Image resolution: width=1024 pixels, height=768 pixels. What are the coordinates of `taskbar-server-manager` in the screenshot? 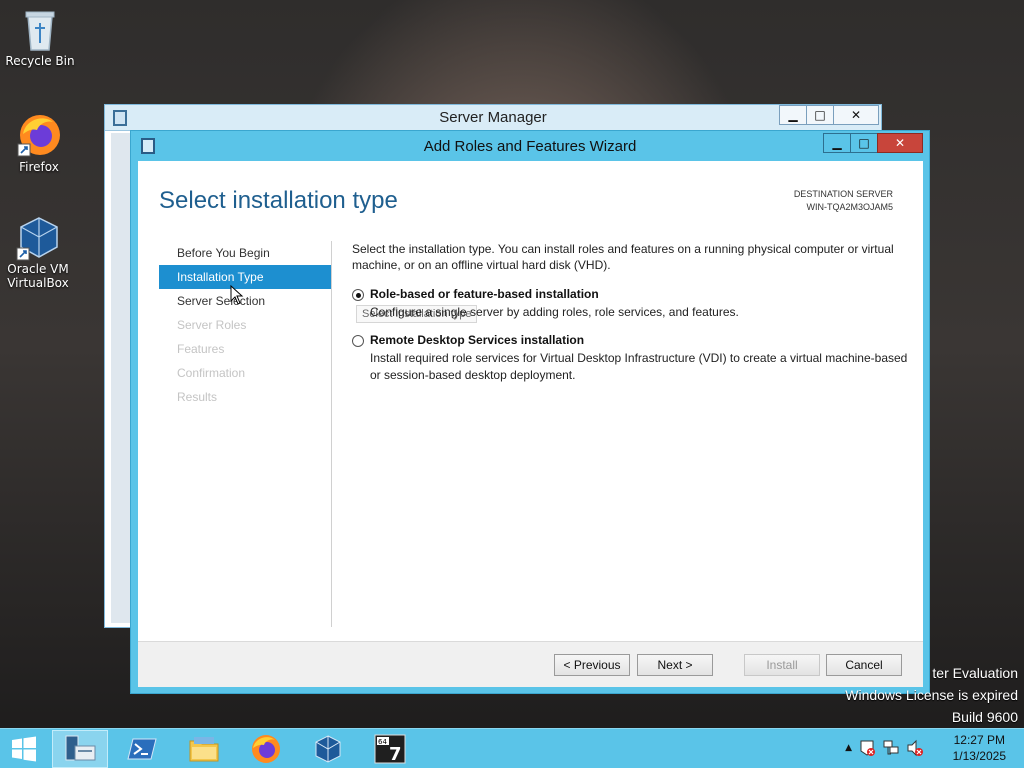 It's located at (80, 749).